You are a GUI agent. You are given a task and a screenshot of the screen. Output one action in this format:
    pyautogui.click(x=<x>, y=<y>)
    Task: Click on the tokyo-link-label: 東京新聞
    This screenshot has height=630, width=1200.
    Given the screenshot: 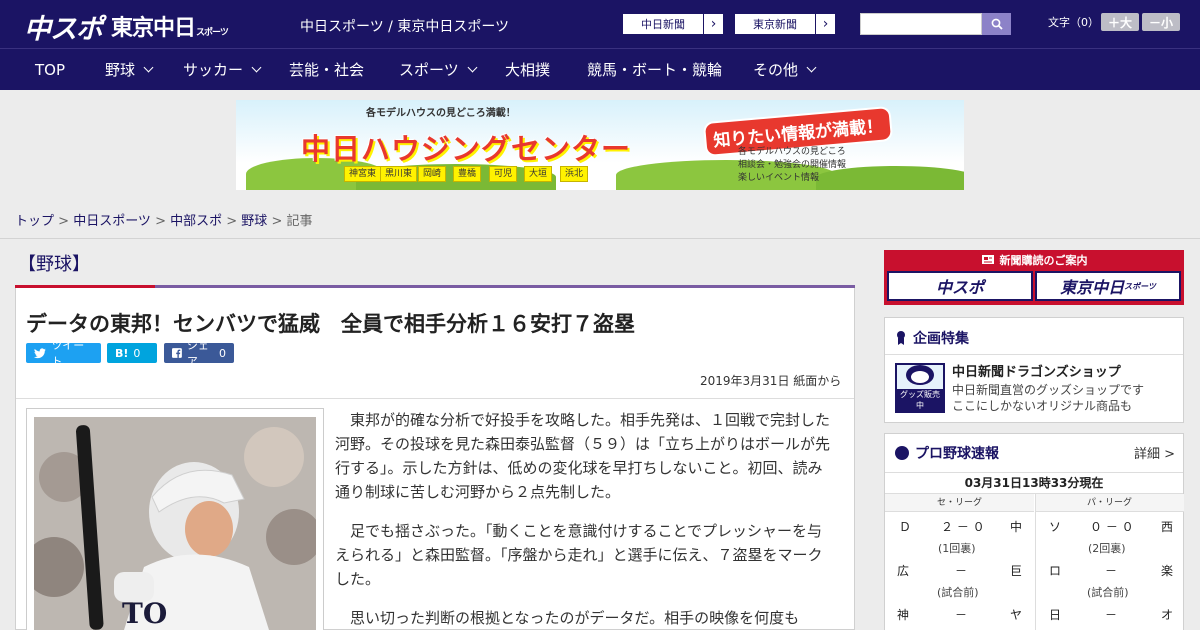 What is the action you would take?
    pyautogui.click(x=775, y=24)
    